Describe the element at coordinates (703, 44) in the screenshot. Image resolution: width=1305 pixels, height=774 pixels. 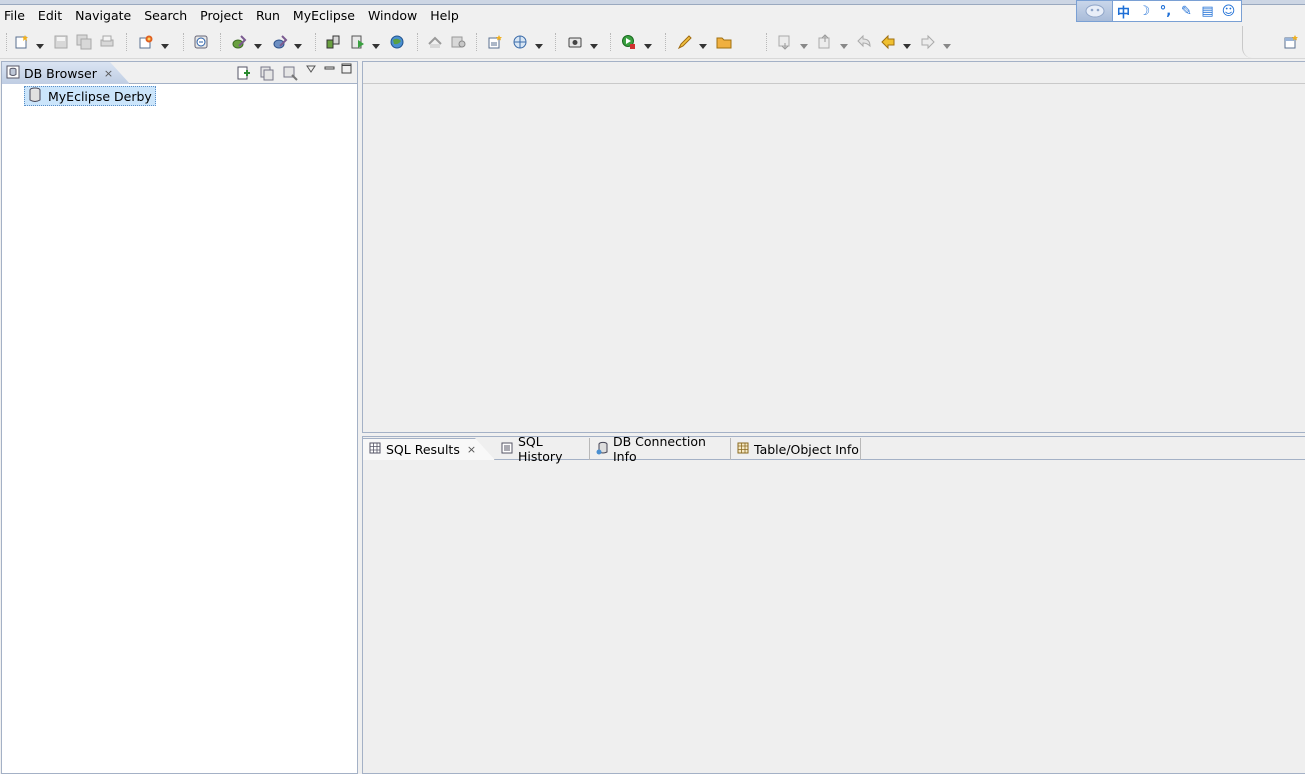
I see `pencil-dropdown-icon` at that location.